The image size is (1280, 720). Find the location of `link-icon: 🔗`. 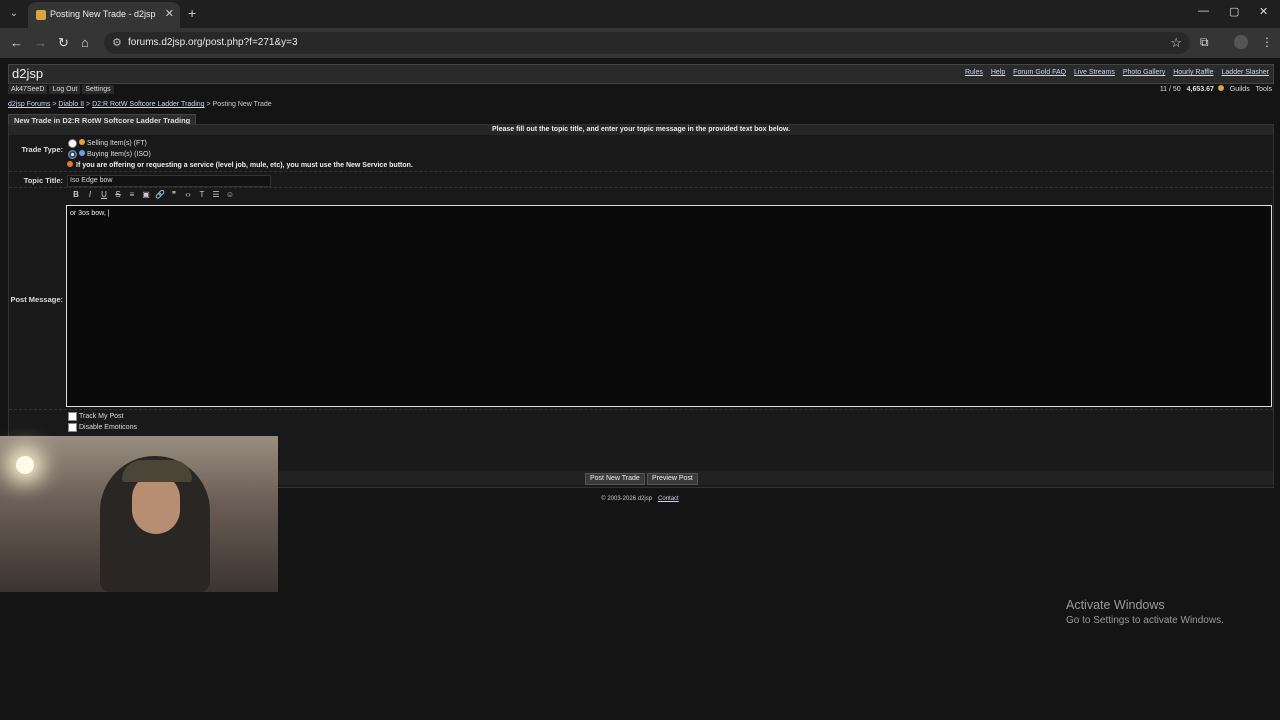

link-icon: 🔗 is located at coordinates (160, 194).